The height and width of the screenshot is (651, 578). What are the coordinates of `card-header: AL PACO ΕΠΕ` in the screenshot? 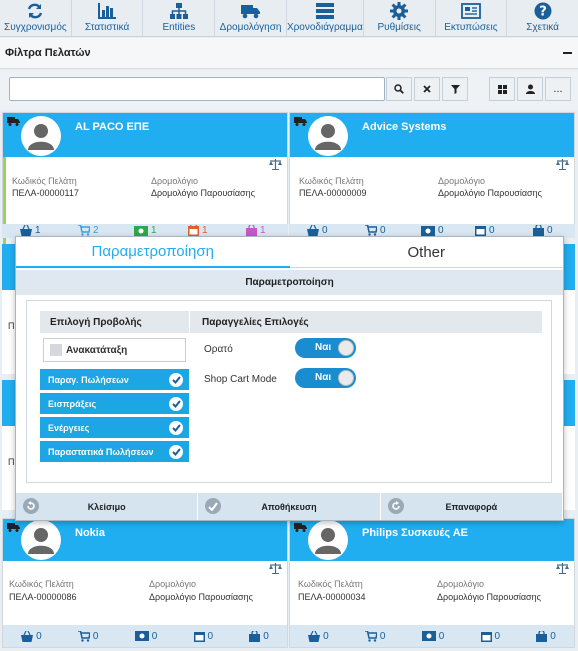 It's located at (145, 135).